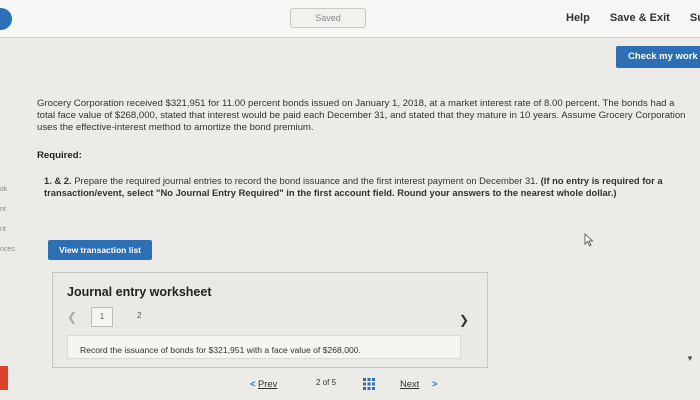 The height and width of the screenshot is (400, 700). What do you see at coordinates (434, 383) in the screenshot?
I see `chevron-right-icon: >` at bounding box center [434, 383].